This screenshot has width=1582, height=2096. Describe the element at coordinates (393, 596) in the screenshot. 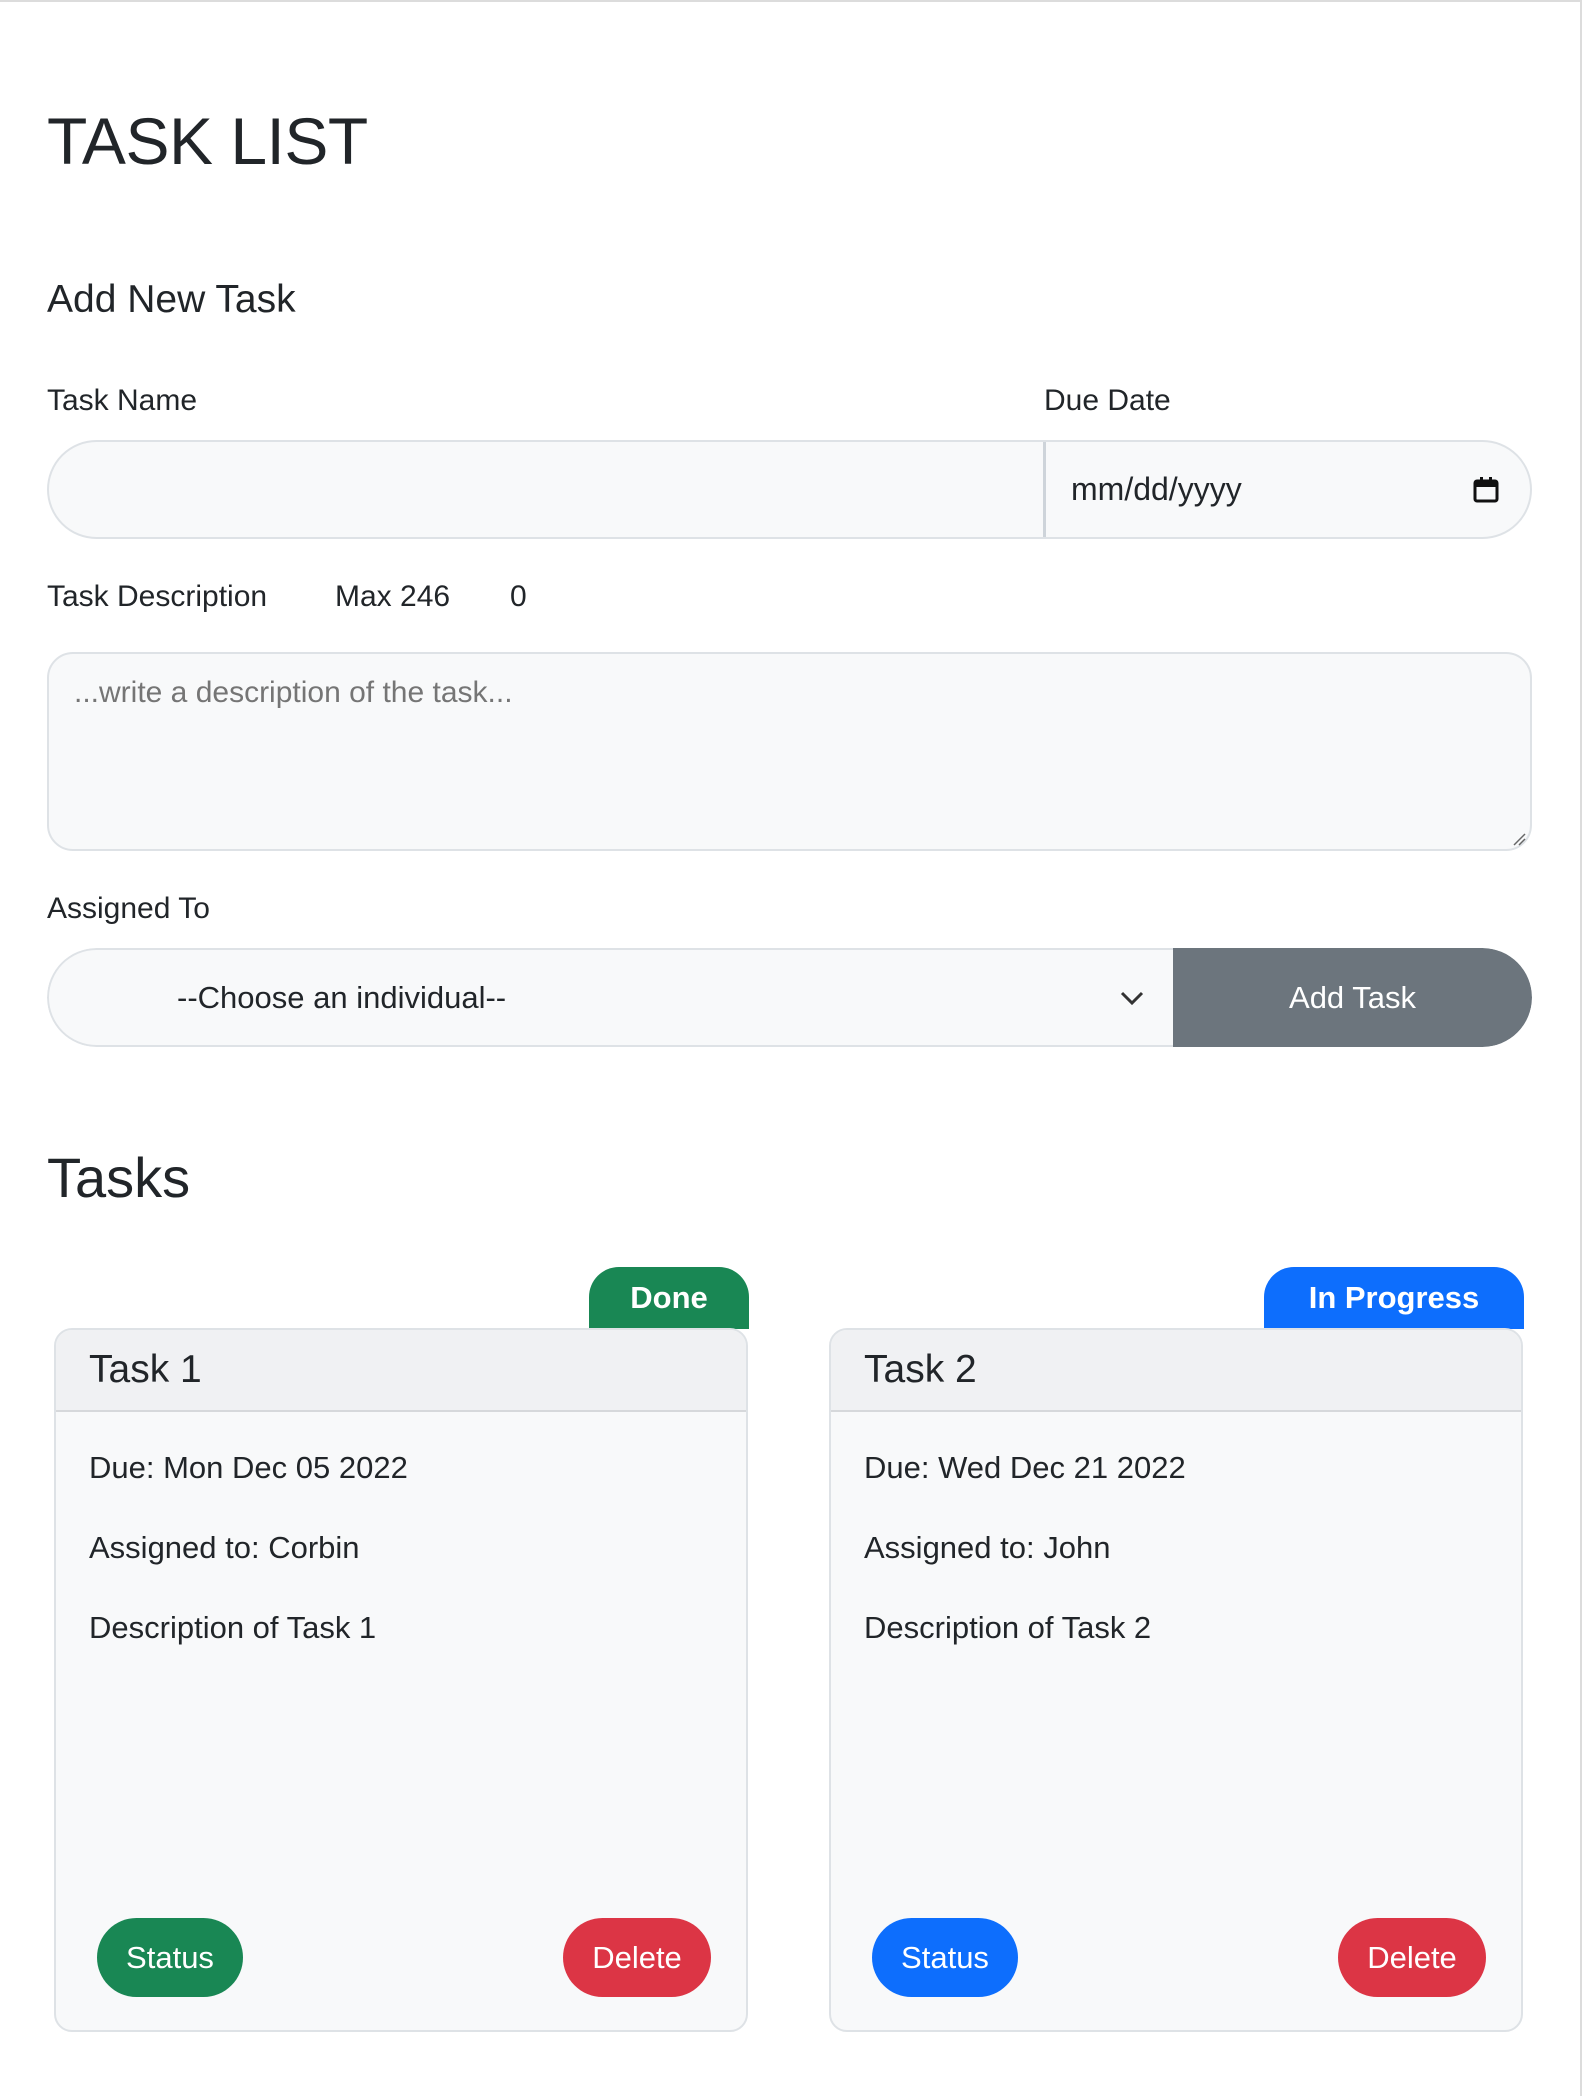

I see `max-chars-label: Max 246` at that location.